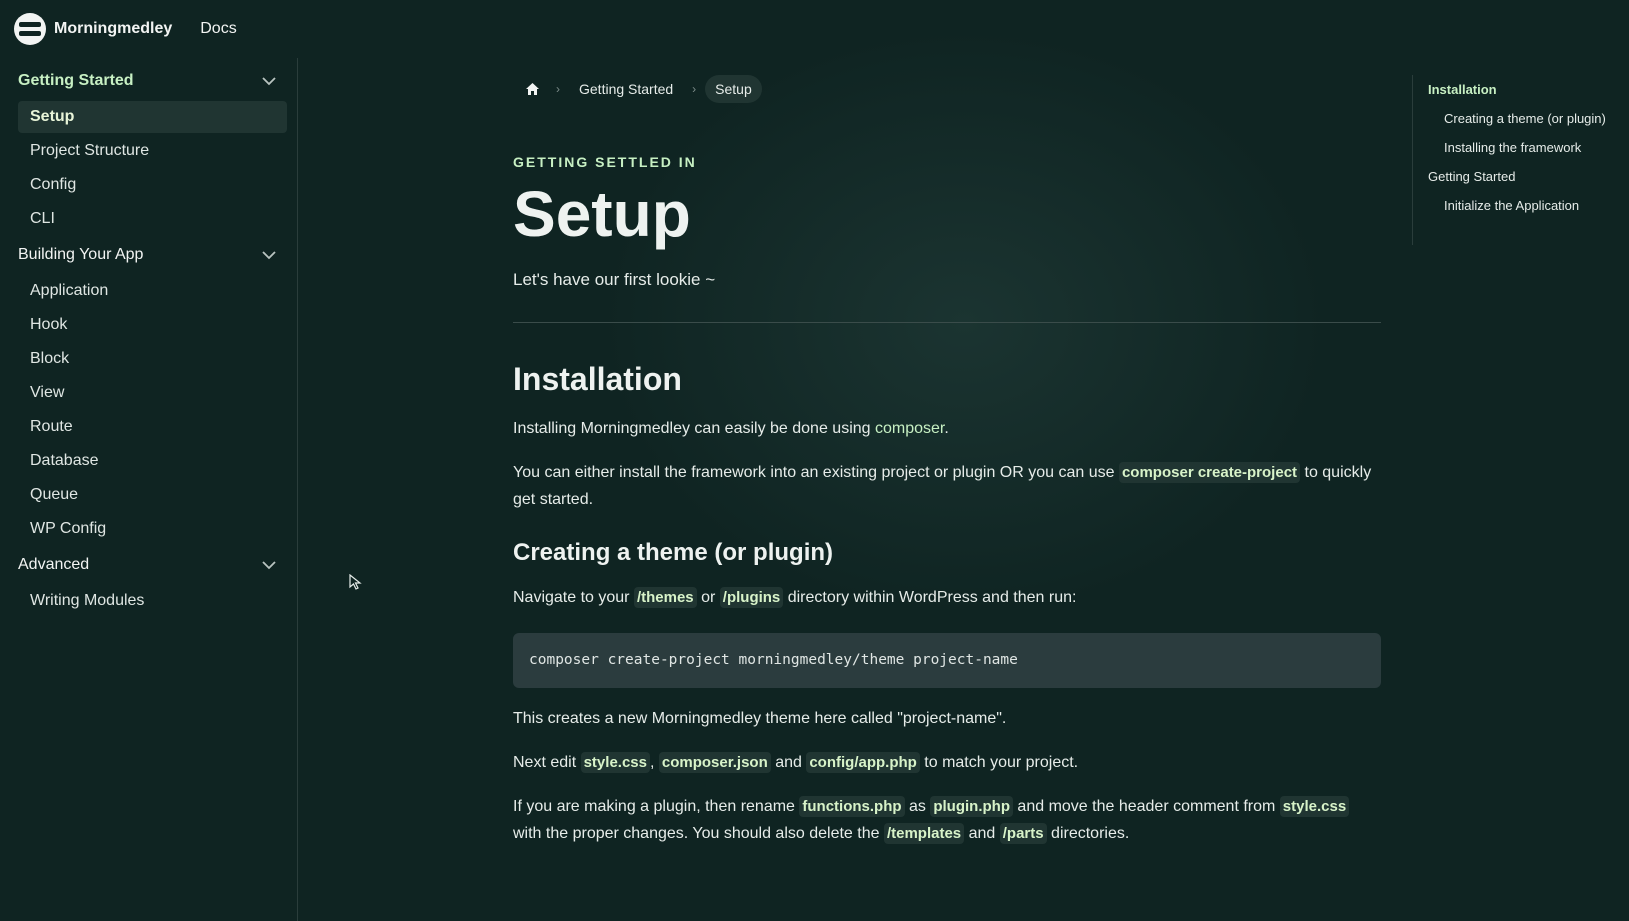 The image size is (1629, 921). What do you see at coordinates (656, 806) in the screenshot?
I see `text: If you are making a plugin, then rename` at bounding box center [656, 806].